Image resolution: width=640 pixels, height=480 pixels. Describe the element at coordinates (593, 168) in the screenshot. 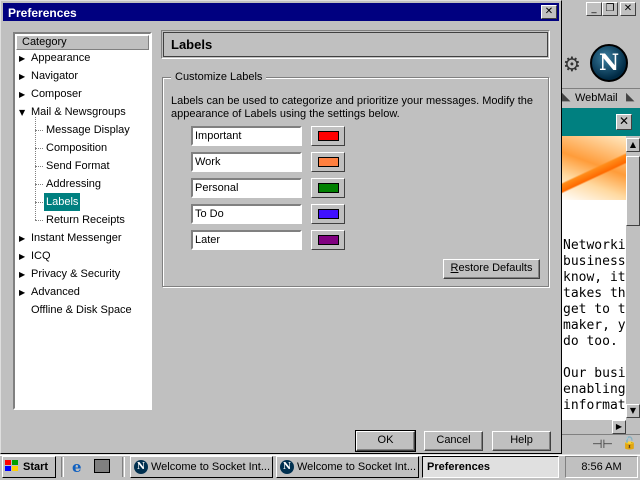

I see `page-banner-image` at that location.